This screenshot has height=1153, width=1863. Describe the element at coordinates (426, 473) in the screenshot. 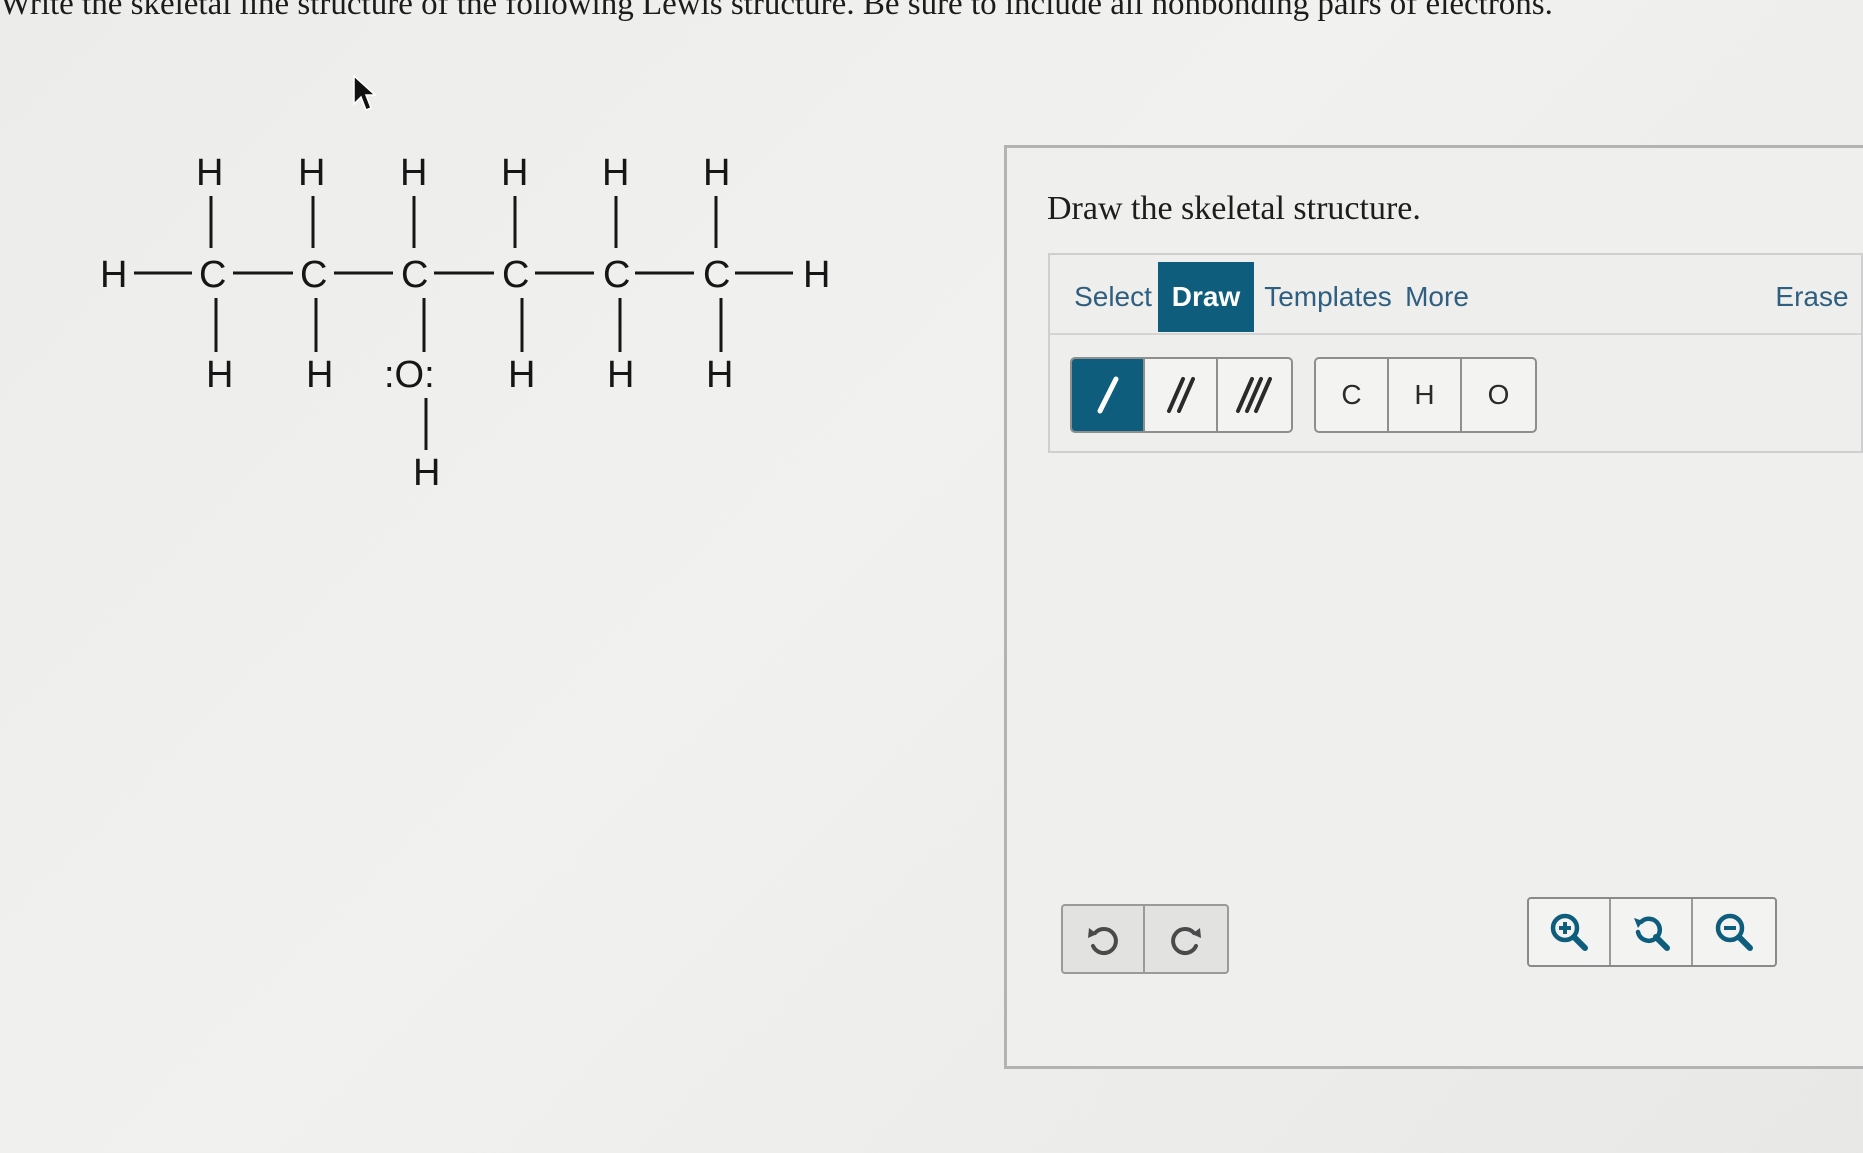

I see `atom-h-hydroxyl: H` at that location.